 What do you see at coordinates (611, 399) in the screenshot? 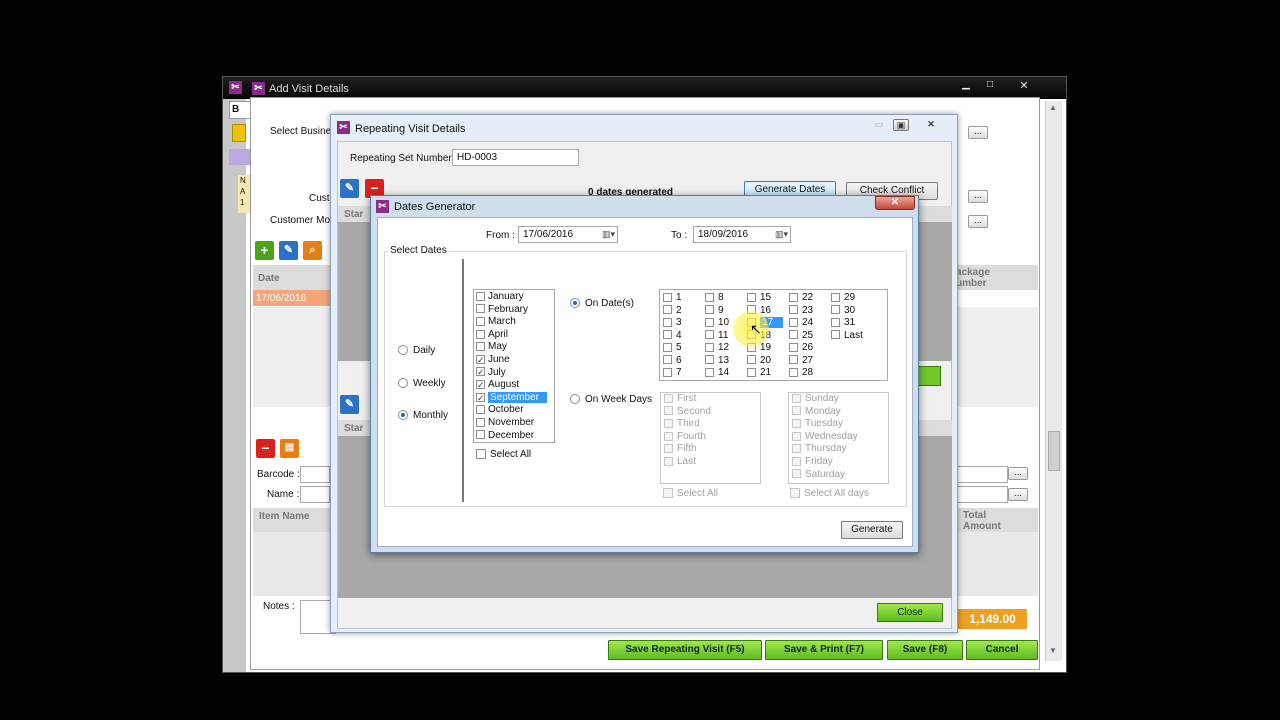
I see `on-week-days-radio: On Week Days` at bounding box center [611, 399].